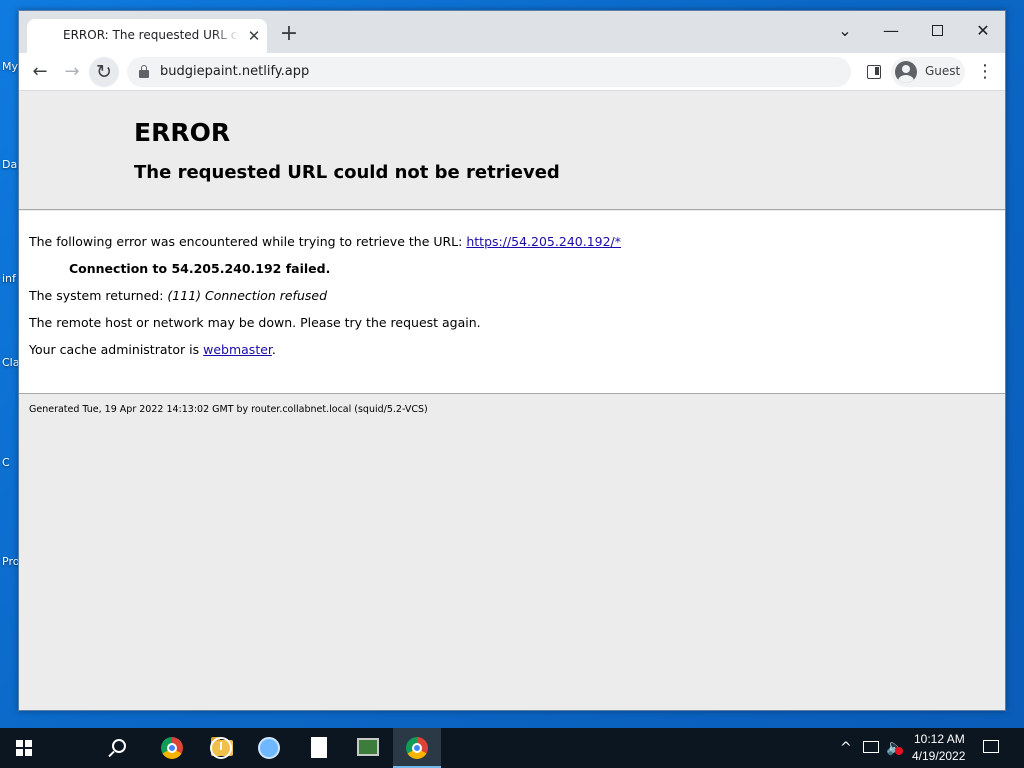 Image resolution: width=1024 pixels, height=768 pixels. Describe the element at coordinates (221, 748) in the screenshot. I see `alarm-clock-icon` at that location.